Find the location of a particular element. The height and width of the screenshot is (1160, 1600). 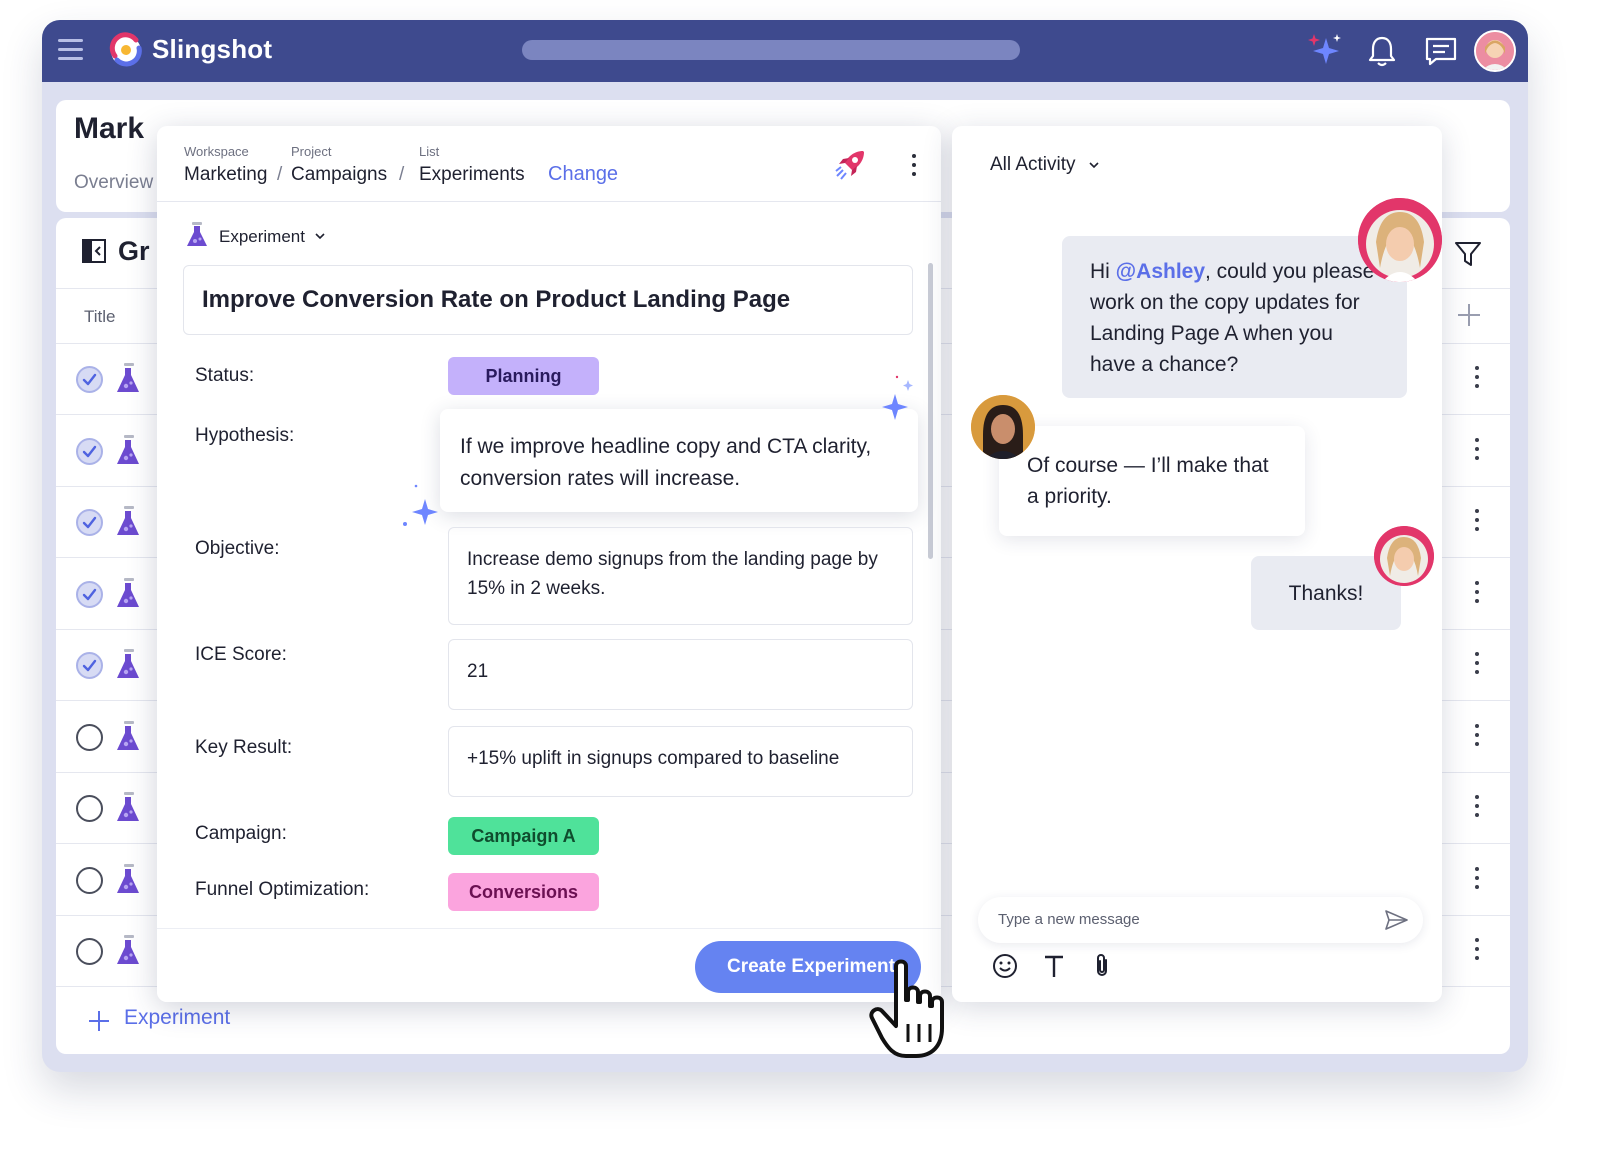

filter-icon is located at coordinates (1468, 254).